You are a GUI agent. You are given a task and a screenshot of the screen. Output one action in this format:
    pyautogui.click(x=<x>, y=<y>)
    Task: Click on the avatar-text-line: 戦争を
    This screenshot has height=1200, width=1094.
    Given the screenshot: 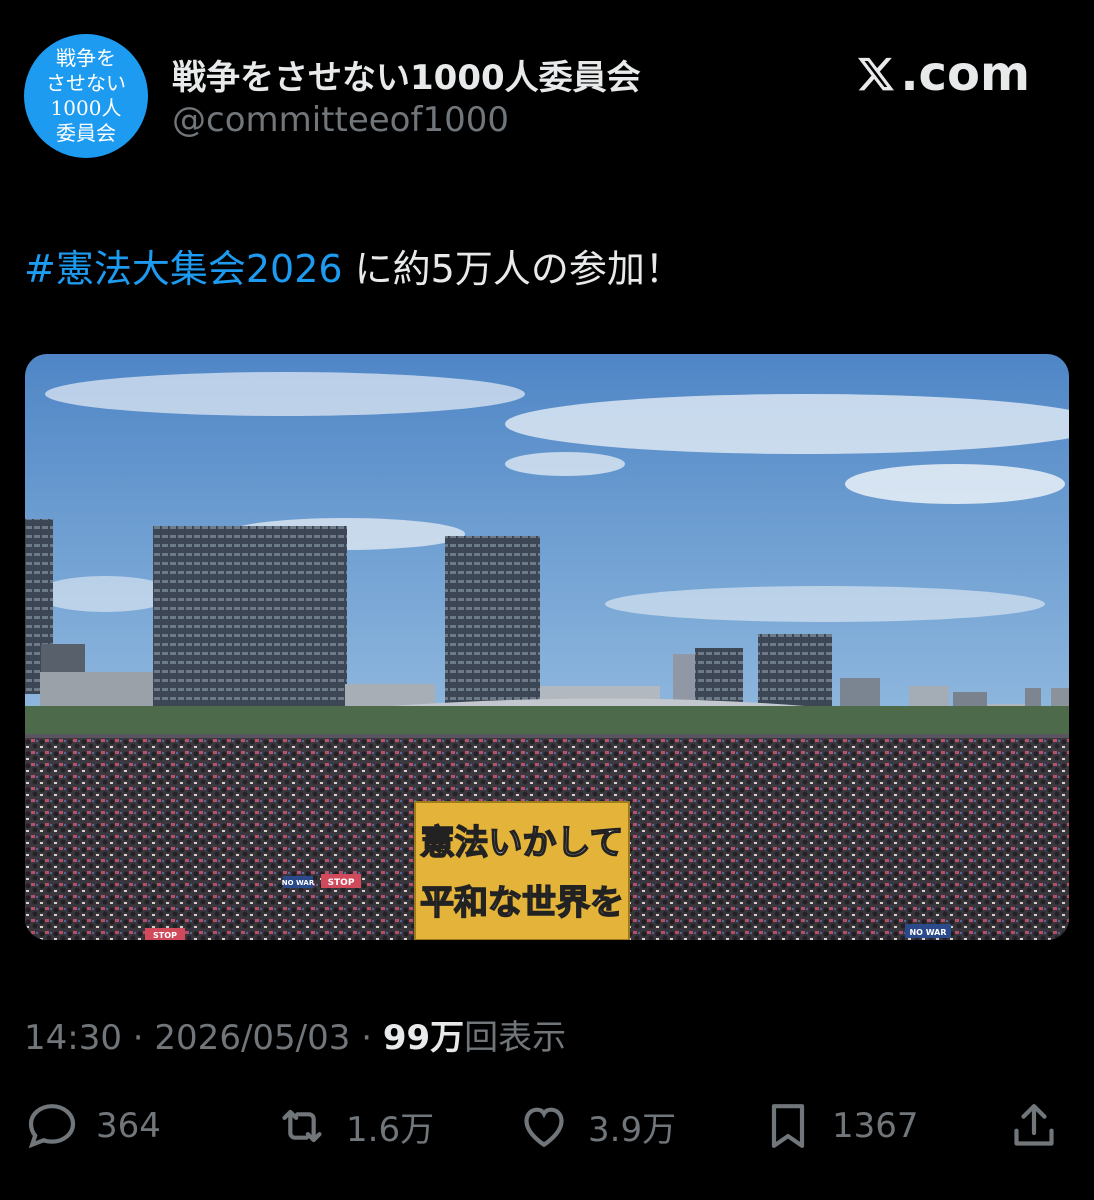 What is the action you would take?
    pyautogui.click(x=86, y=58)
    